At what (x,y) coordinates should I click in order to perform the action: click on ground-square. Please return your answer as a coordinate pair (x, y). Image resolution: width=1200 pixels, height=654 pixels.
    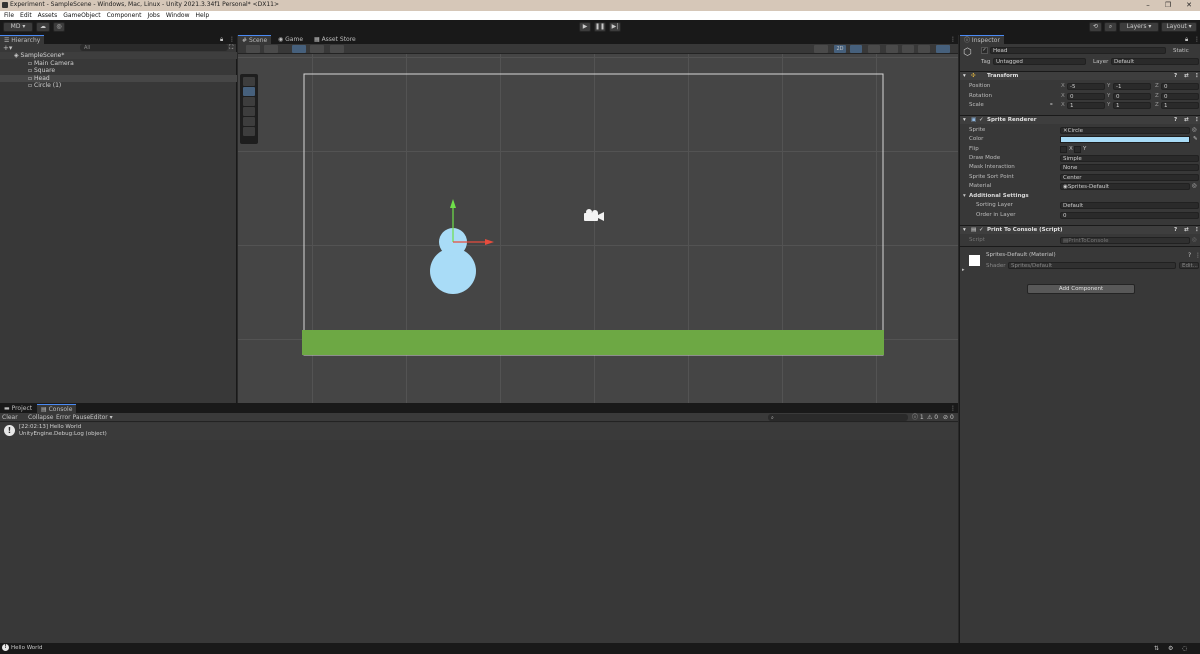
    Looking at the image, I should click on (593, 342).